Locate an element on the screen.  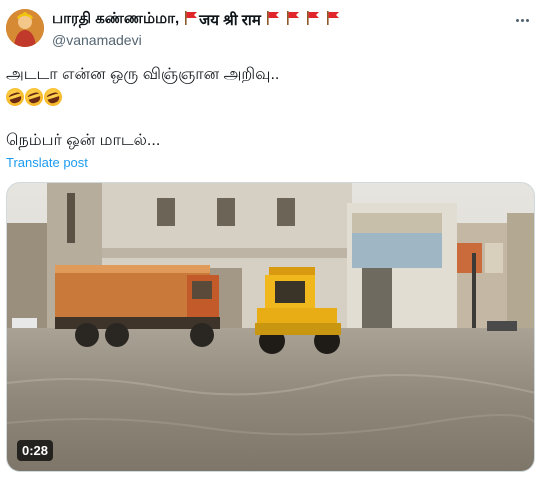
video-duration: 0:28 is located at coordinates (35, 450).